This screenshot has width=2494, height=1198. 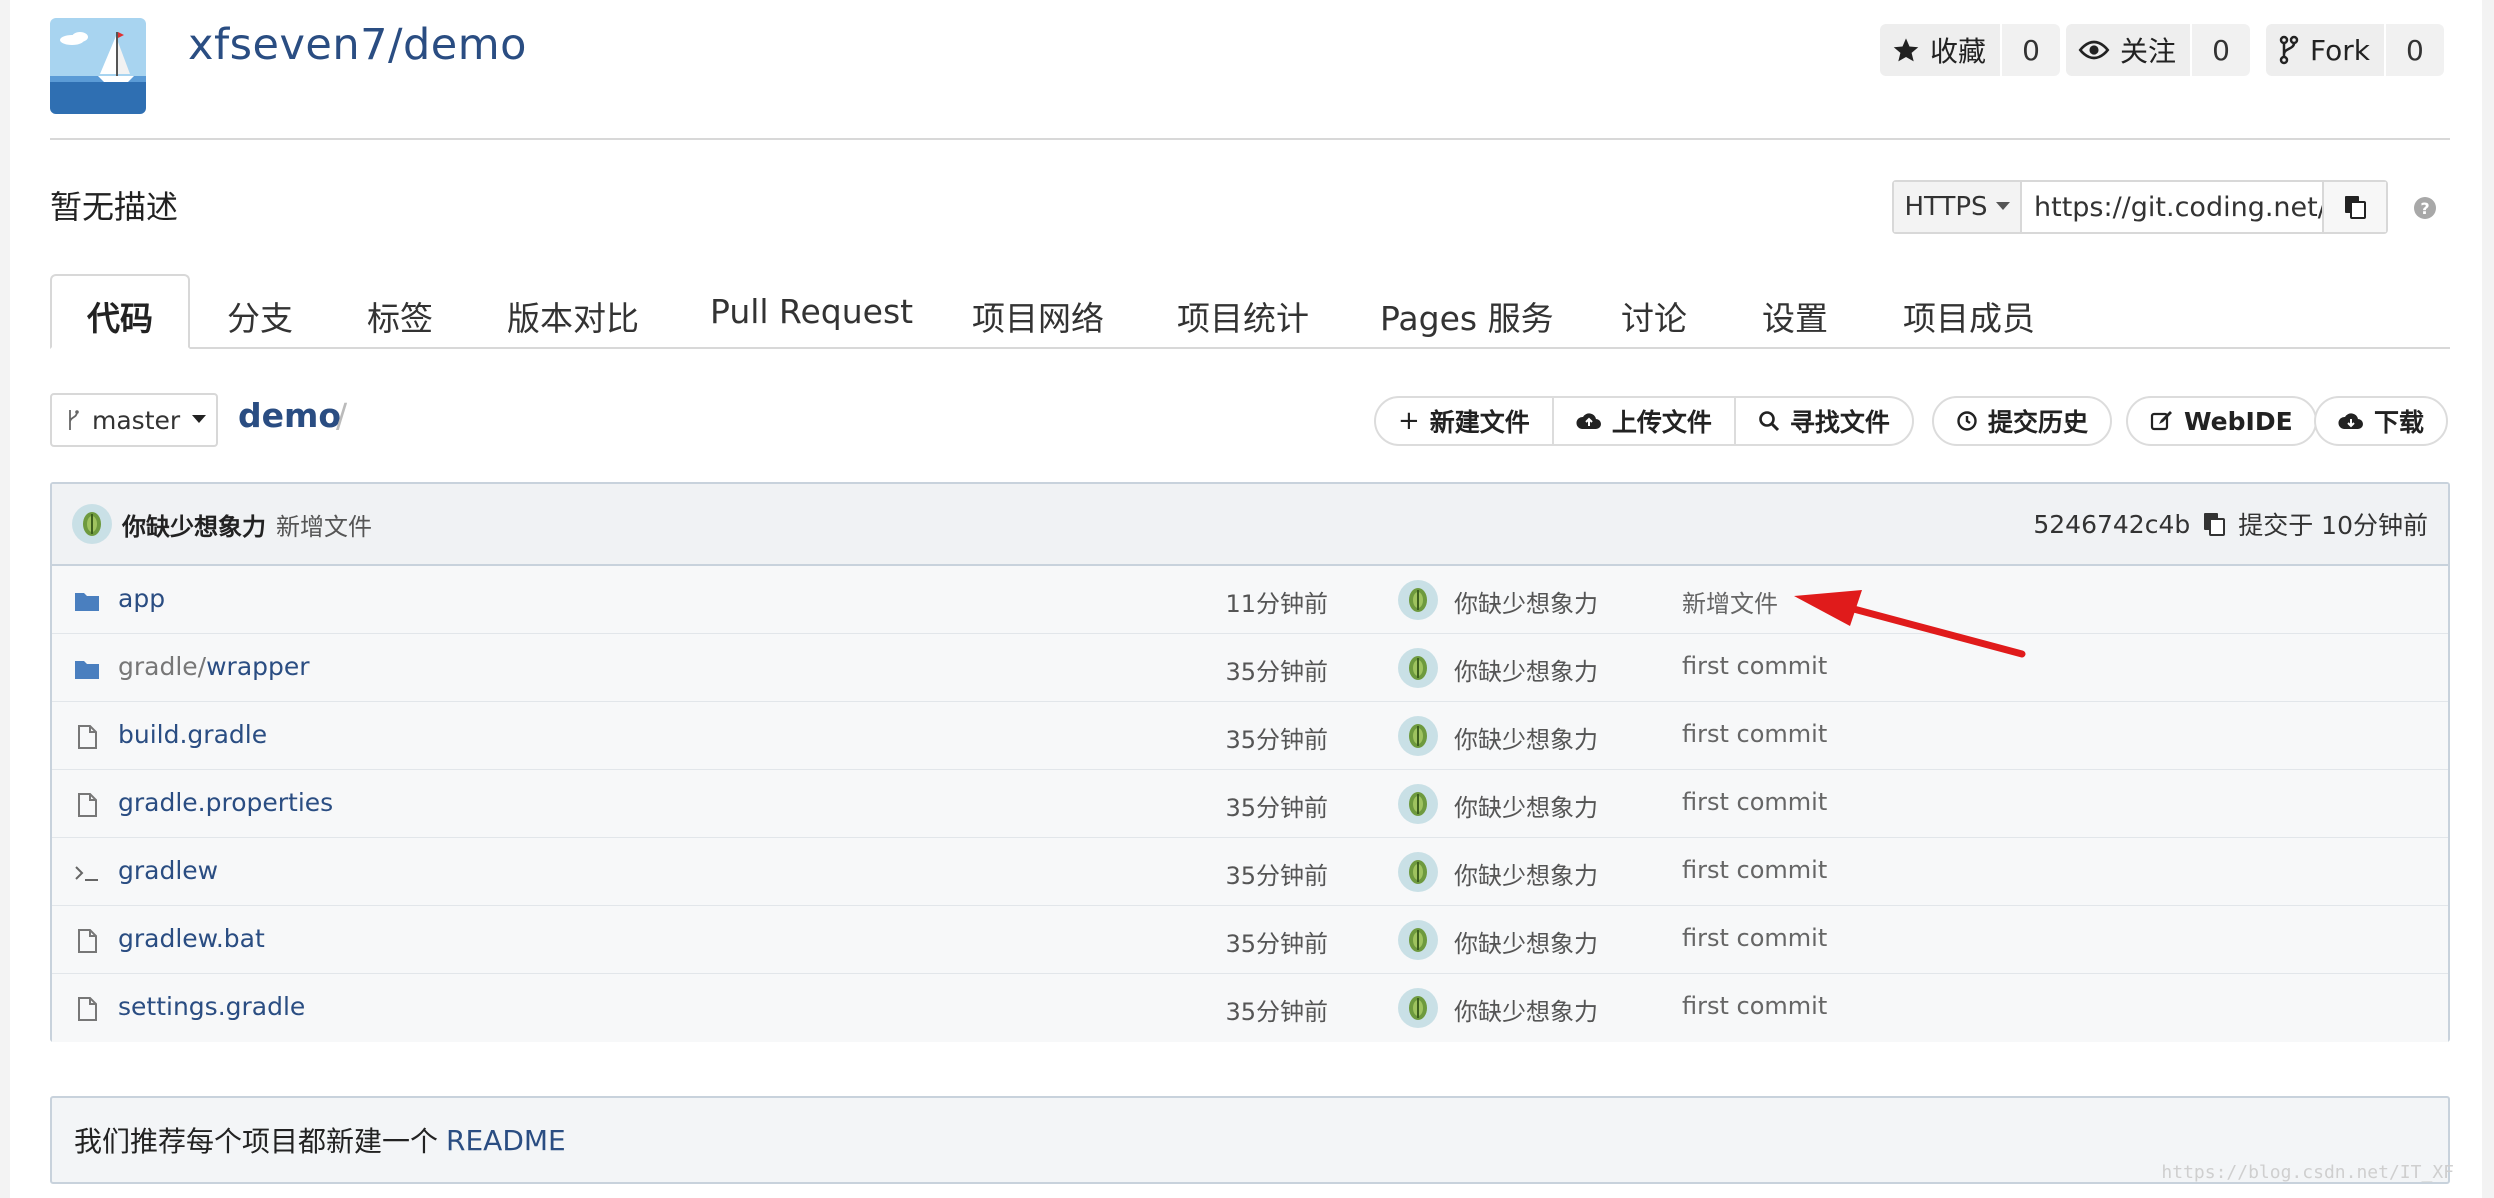 I want to click on webide-button: WebIDE, so click(x=2221, y=421).